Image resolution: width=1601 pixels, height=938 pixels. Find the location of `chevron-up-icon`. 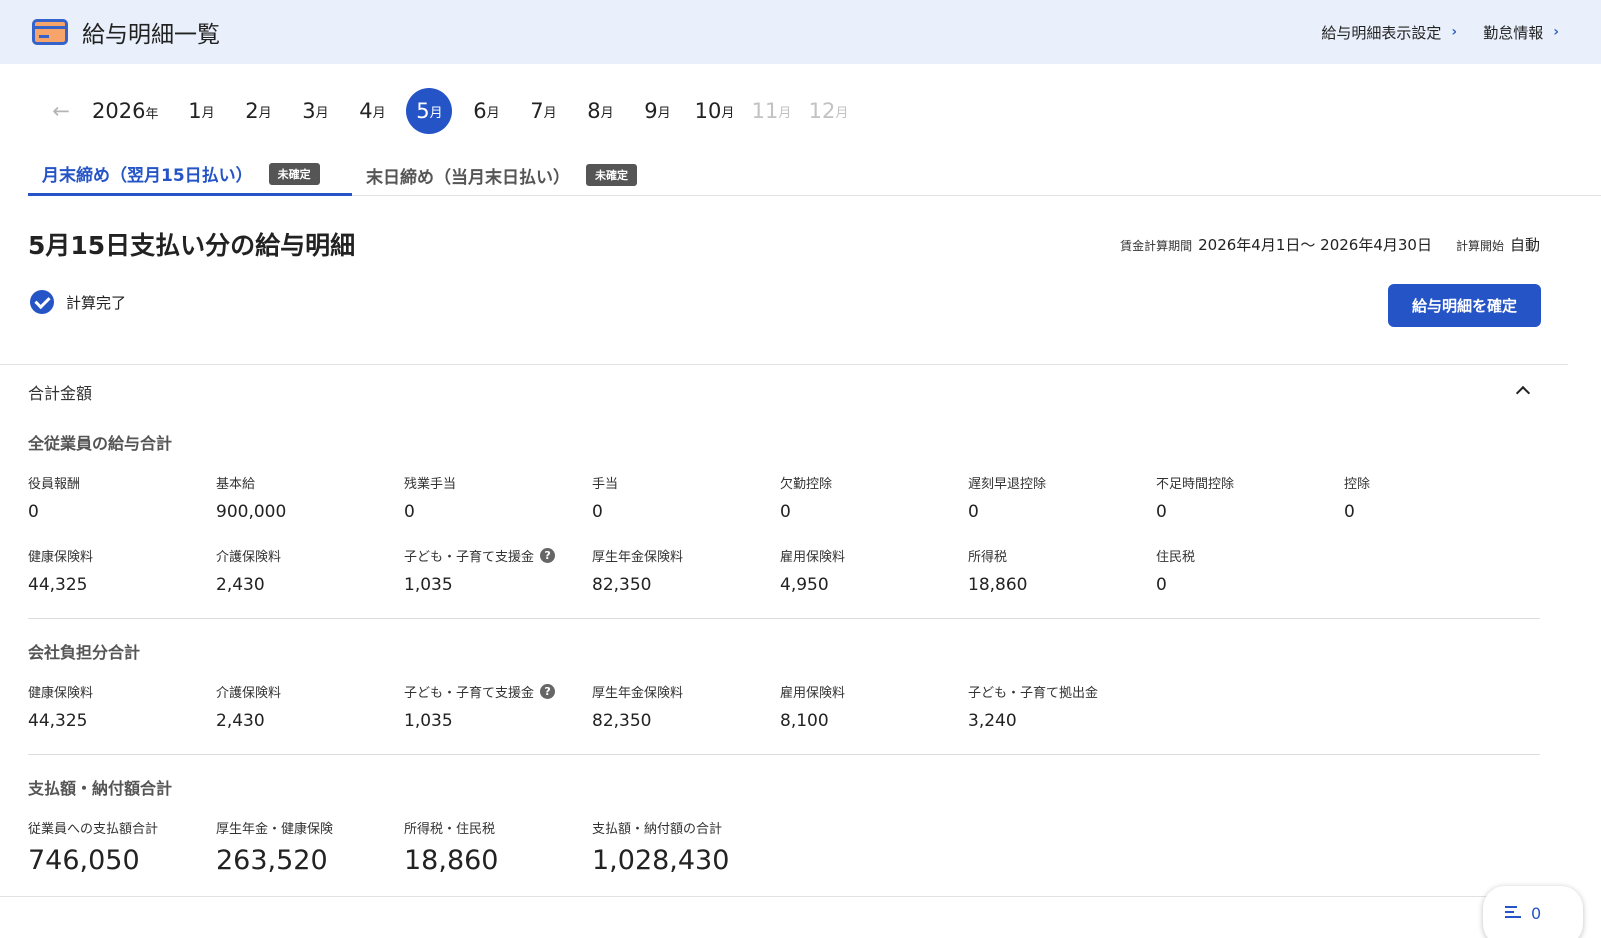

chevron-up-icon is located at coordinates (1523, 391).